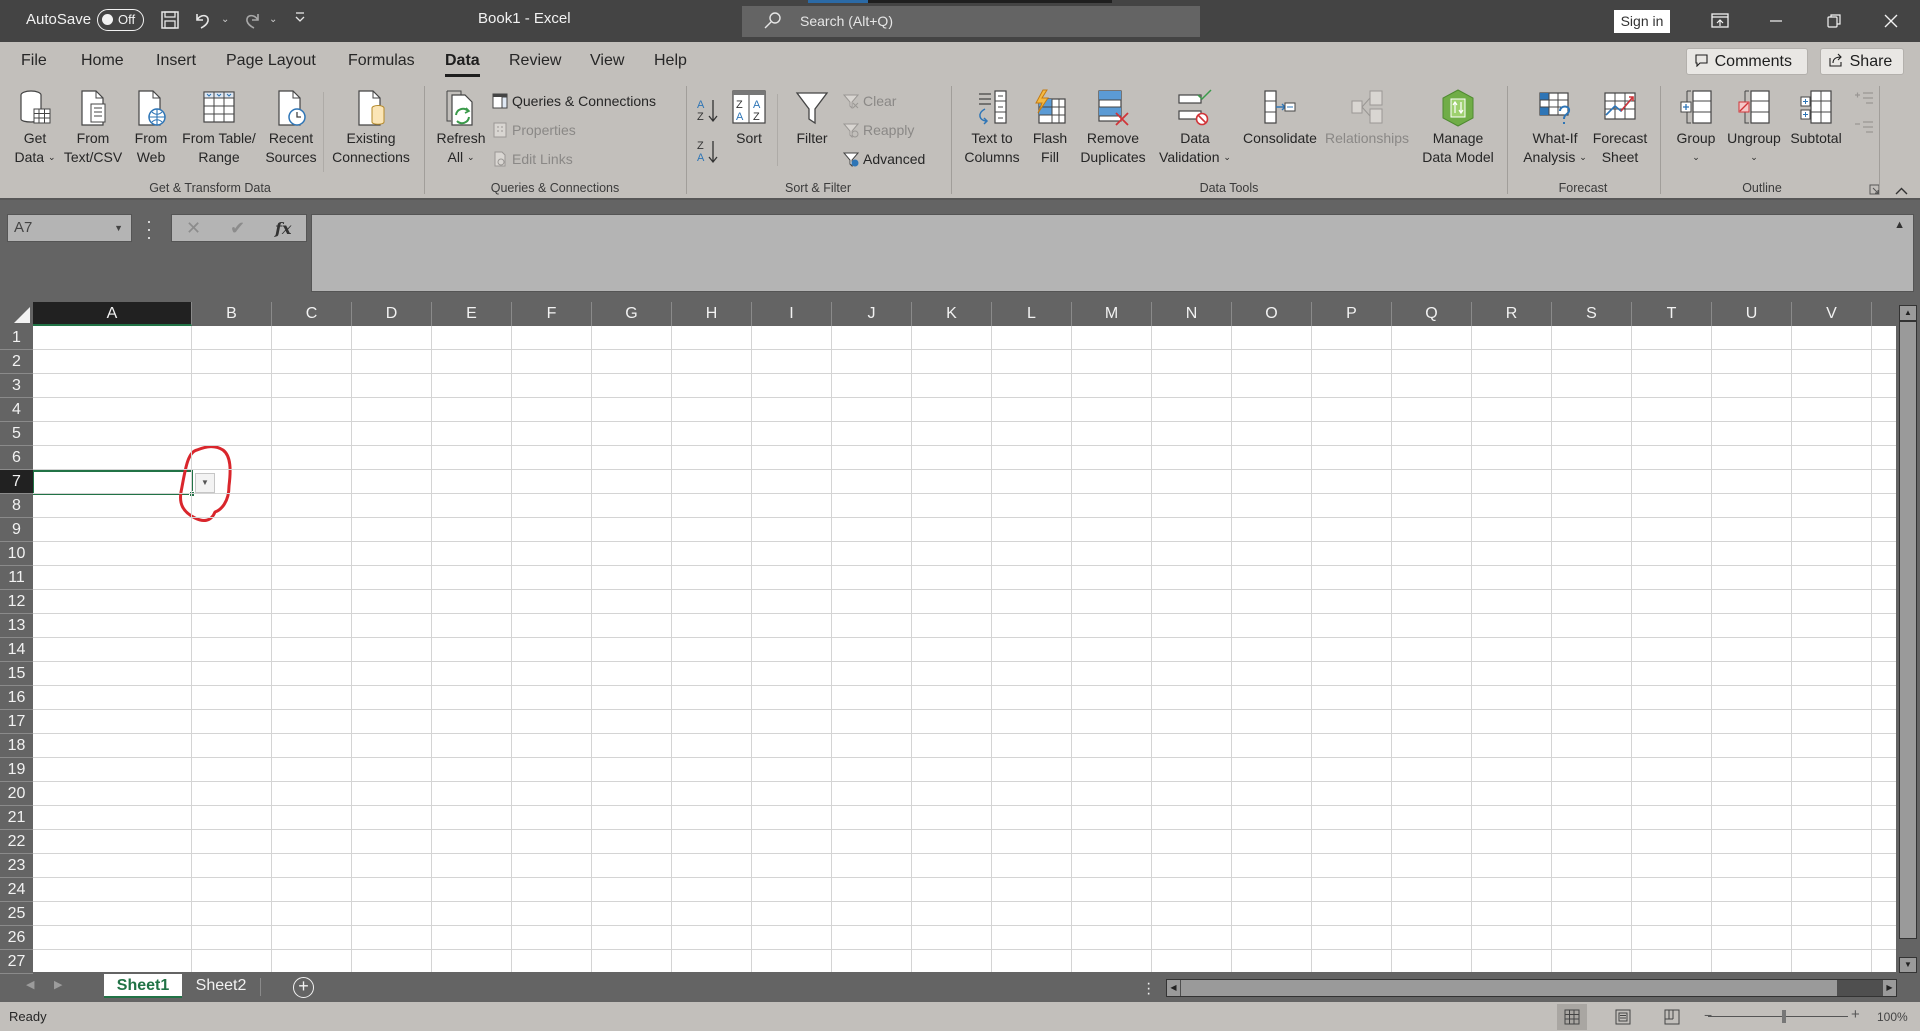 The image size is (1920, 1031). I want to click on tab-insert: Insert, so click(176, 61).